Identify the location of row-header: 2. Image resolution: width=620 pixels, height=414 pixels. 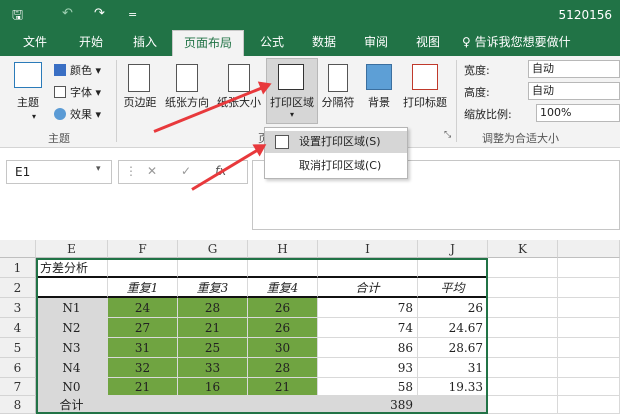
(18, 288).